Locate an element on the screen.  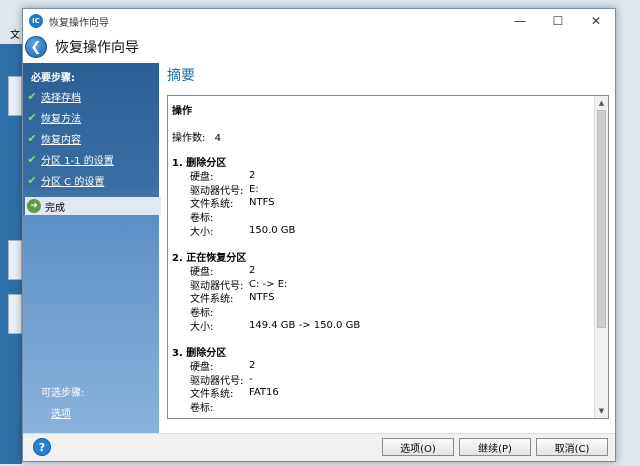
required-steps-heading: 必要步骤: is located at coordinates (53, 78).